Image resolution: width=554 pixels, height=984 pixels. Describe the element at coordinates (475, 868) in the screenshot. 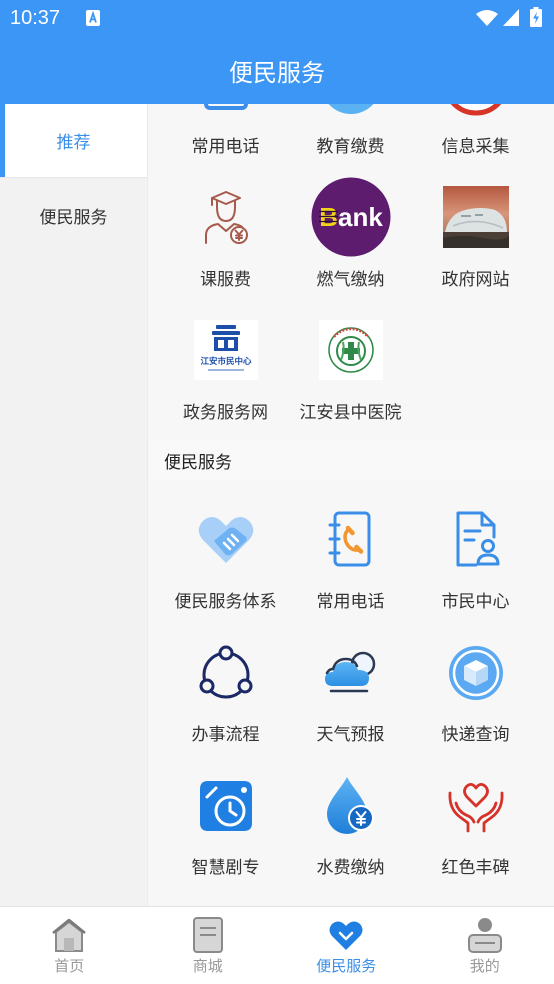

I see `service-item-label: 红色丰碑` at that location.